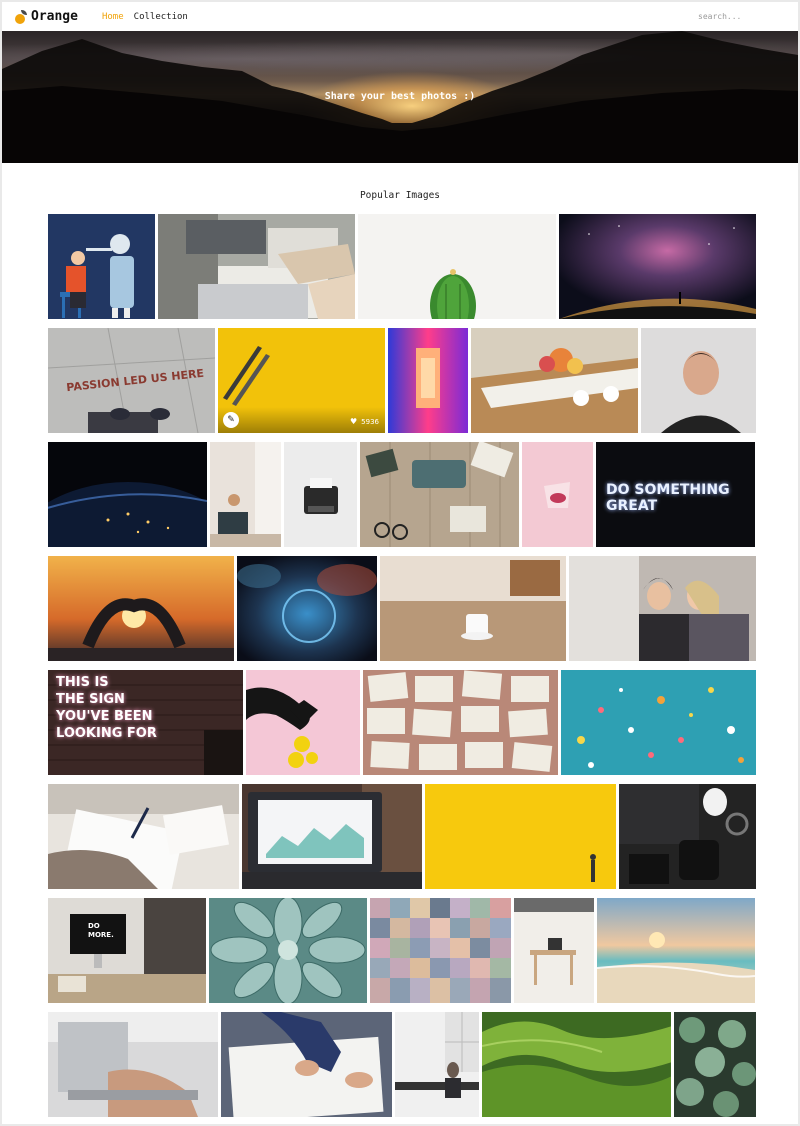 This screenshot has width=800, height=1126. What do you see at coordinates (101, 930) in the screenshot?
I see `monitor-text: DO MORE.` at bounding box center [101, 930].